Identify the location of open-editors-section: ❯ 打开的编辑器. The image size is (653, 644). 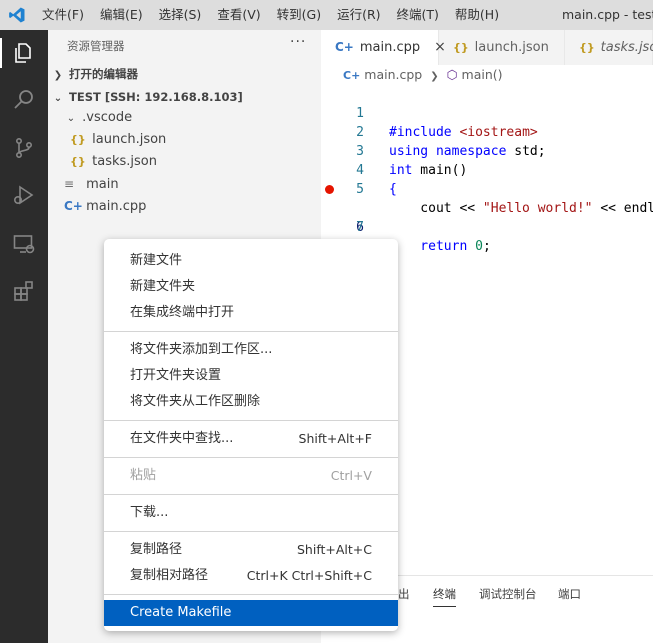
(93, 74).